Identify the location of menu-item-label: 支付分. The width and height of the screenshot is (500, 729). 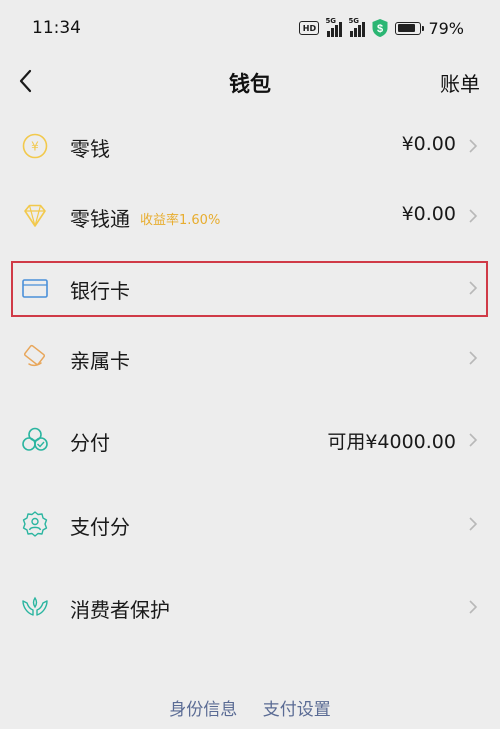
(100, 527).